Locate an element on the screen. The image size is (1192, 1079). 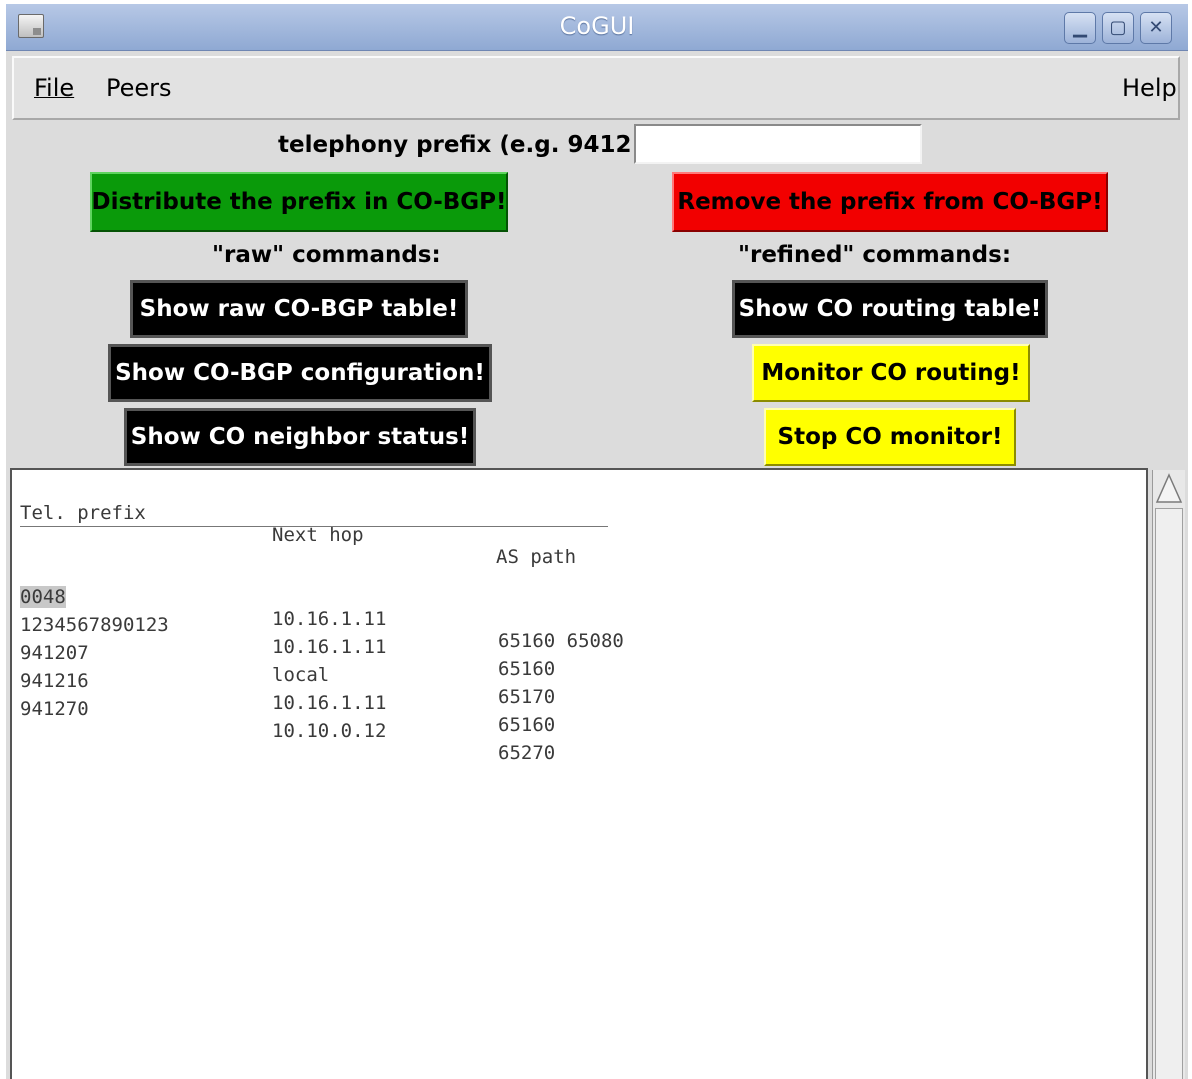
title-bar: CoGUI ▁ ▢ ✕ is located at coordinates (597, 27).